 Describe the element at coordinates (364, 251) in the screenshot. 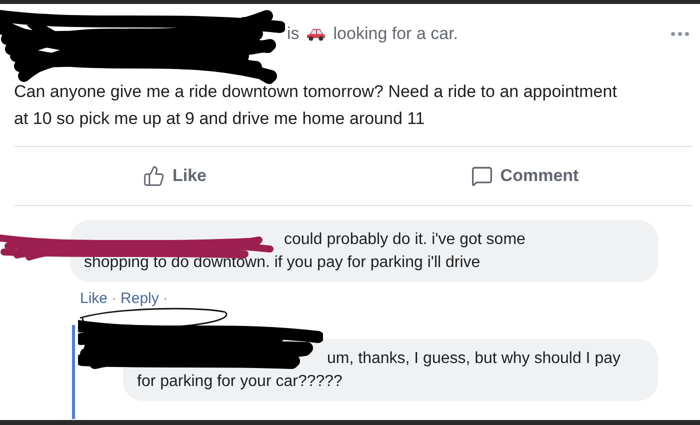

I see `comment-text: could probably do it. i've got some shopping to do downtown. if you pay for parking i'll drive` at that location.